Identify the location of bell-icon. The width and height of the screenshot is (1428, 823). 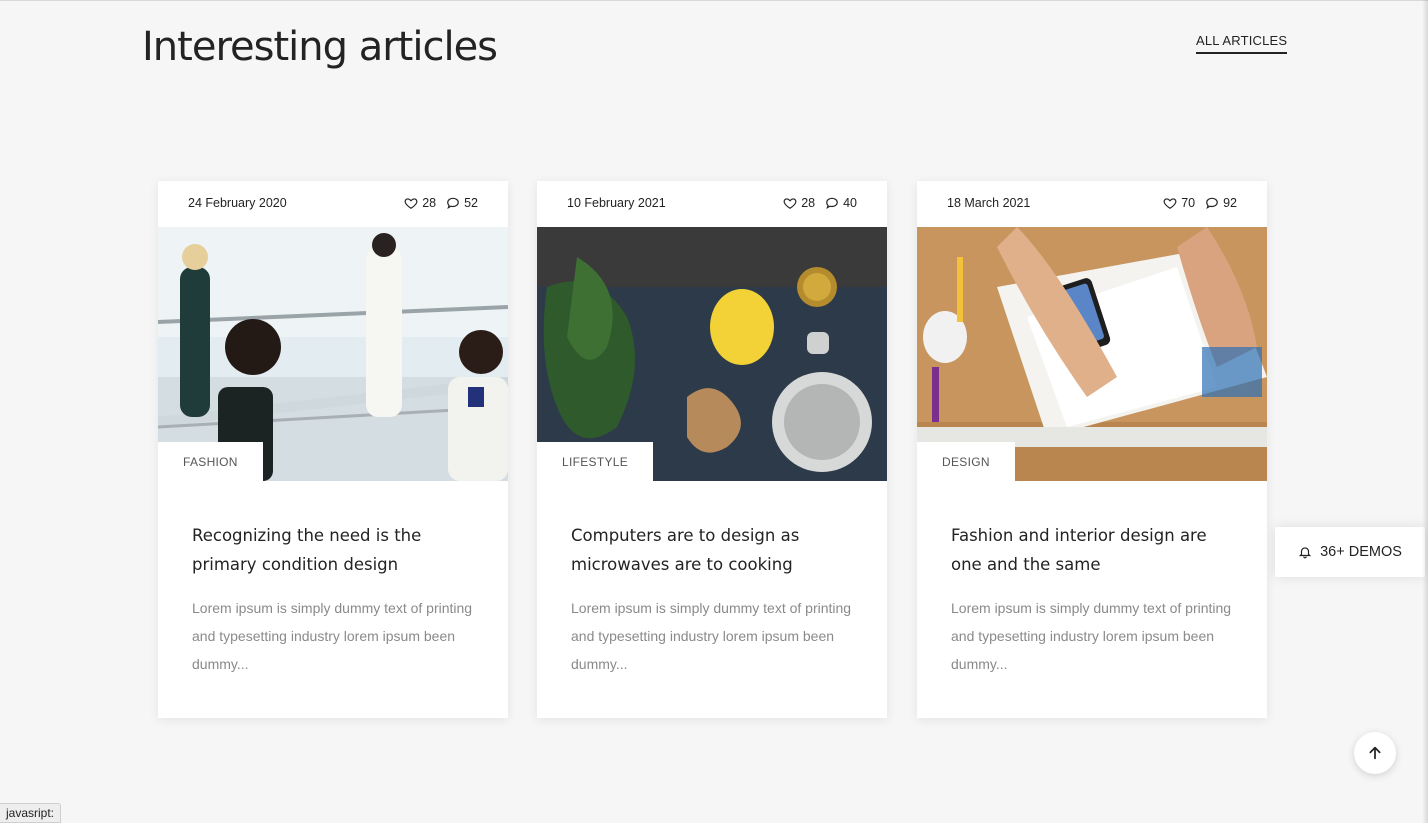
(1305, 553).